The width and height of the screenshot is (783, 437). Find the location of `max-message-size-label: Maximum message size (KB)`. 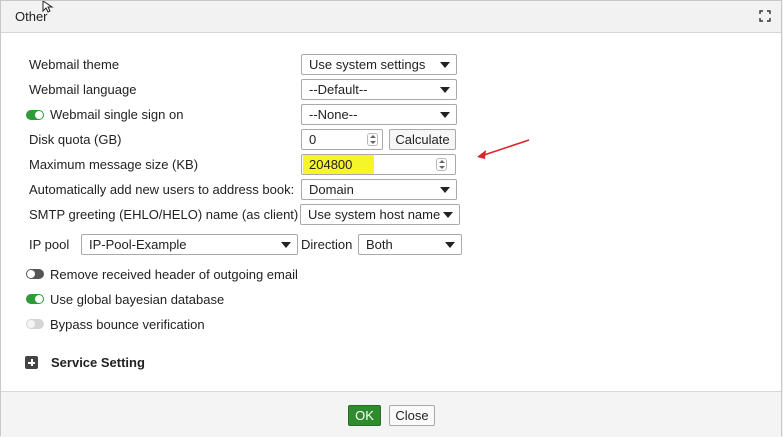

max-message-size-label: Maximum message size (KB) is located at coordinates (114, 164).